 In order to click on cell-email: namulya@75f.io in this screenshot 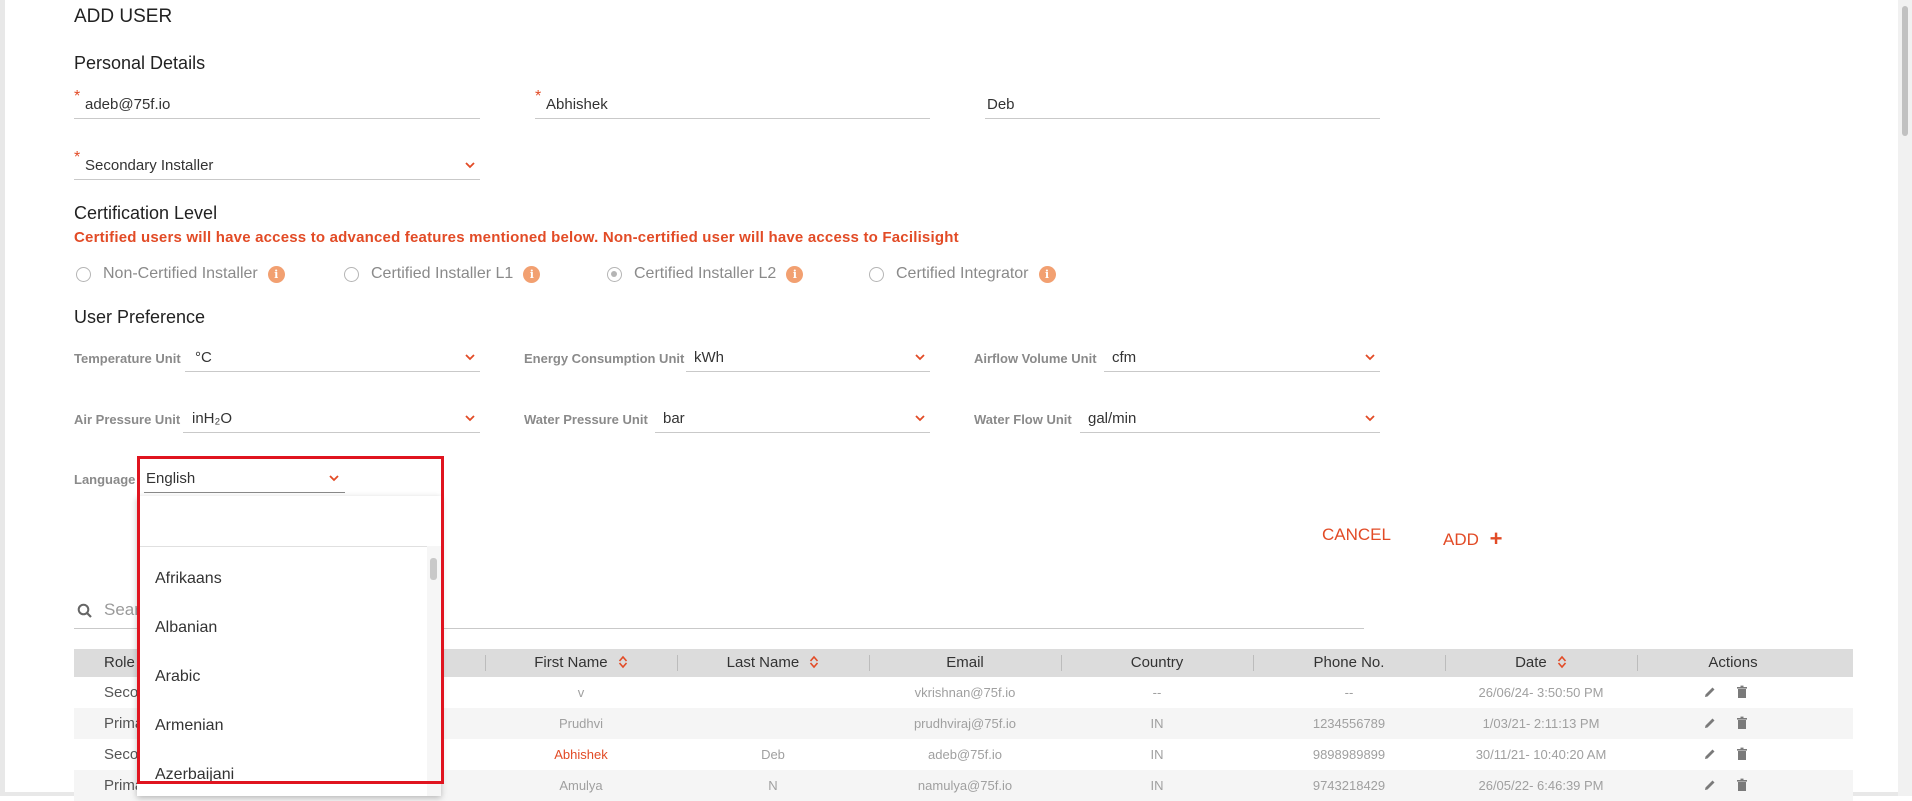, I will do `click(965, 785)`.